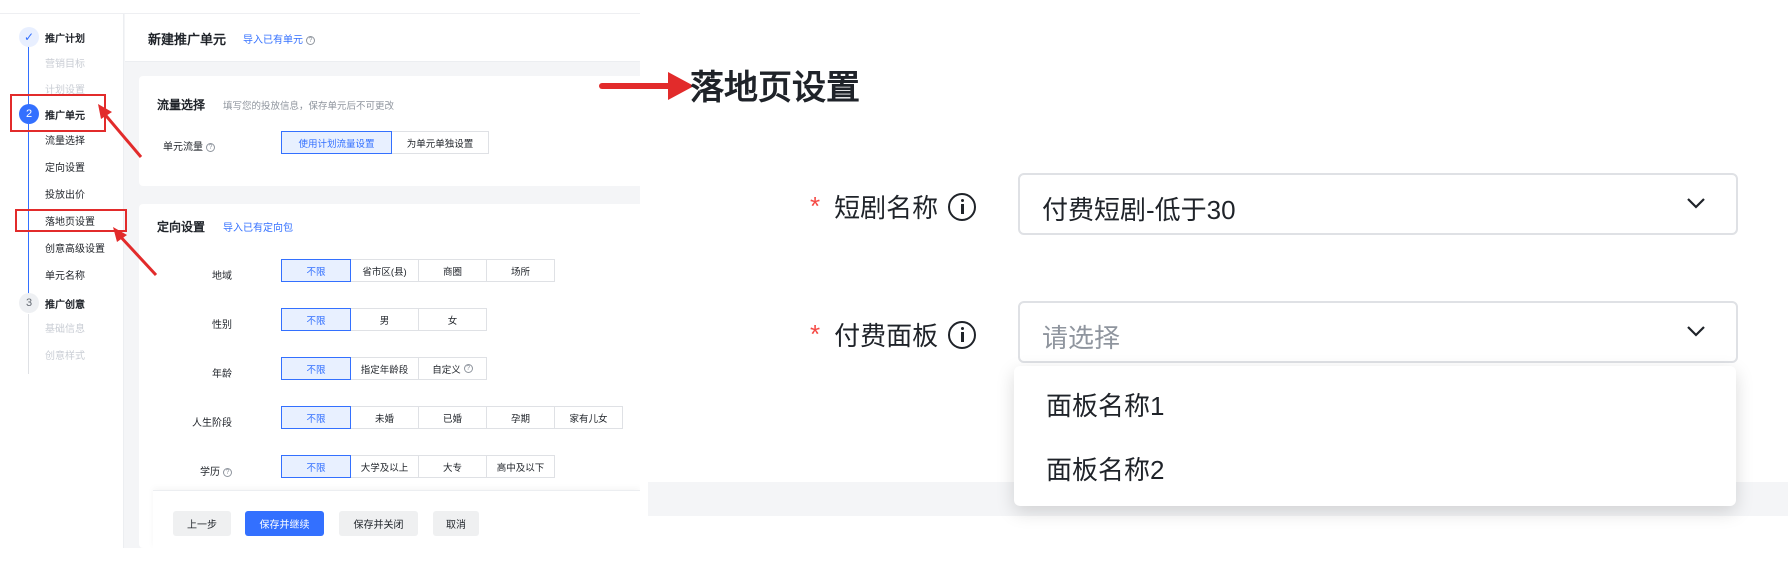  What do you see at coordinates (316, 319) in the screenshot?
I see `gender-unlimited: 不限` at bounding box center [316, 319].